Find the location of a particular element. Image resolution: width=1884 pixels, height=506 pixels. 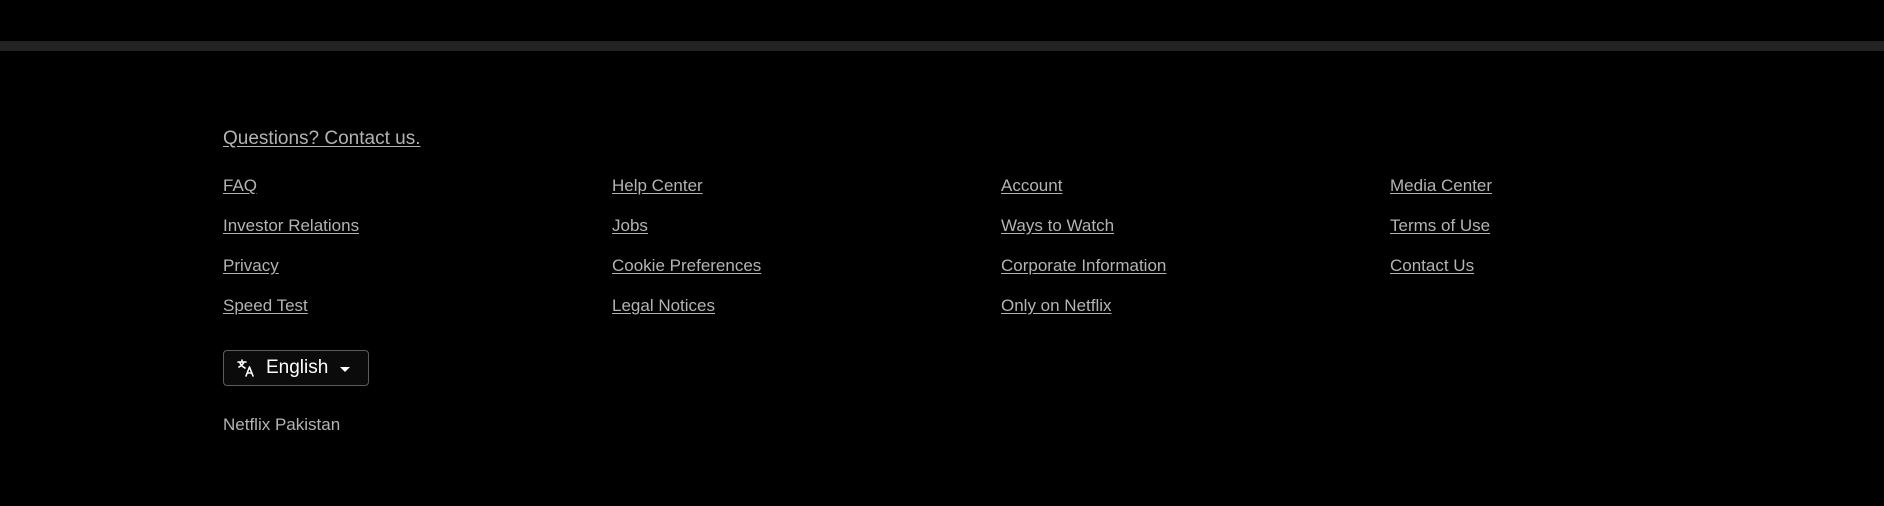

translate-icon is located at coordinates (246, 368).